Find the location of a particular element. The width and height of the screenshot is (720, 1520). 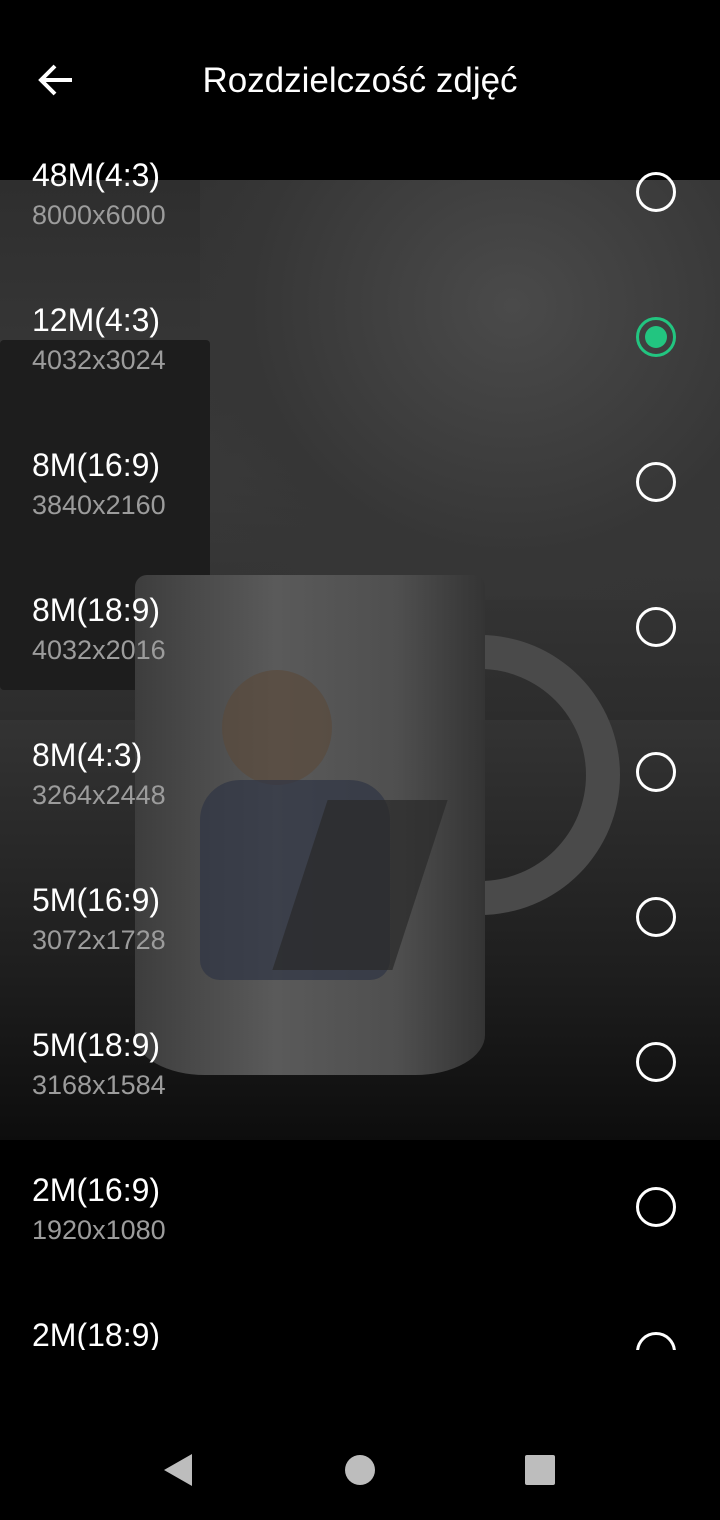

nav-recents-square-icon is located at coordinates (540, 1470).